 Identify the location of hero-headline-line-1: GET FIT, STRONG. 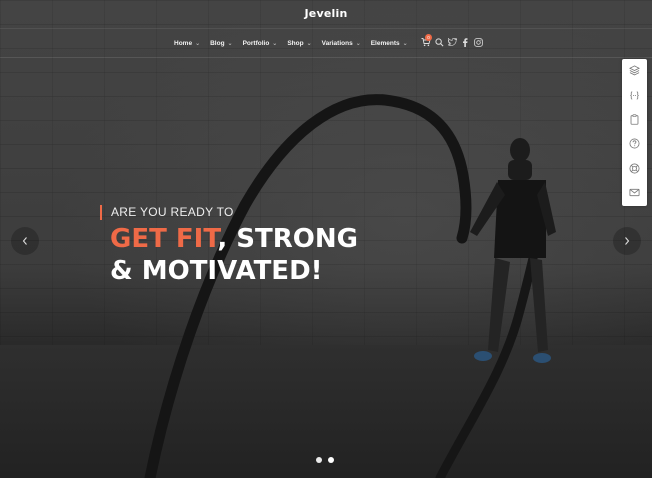
(270, 239).